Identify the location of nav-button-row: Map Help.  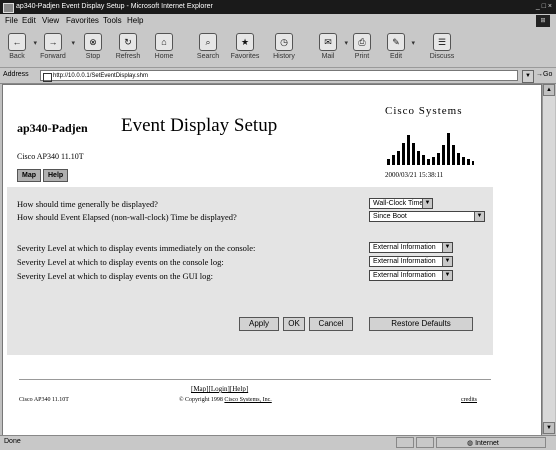
(43, 175).